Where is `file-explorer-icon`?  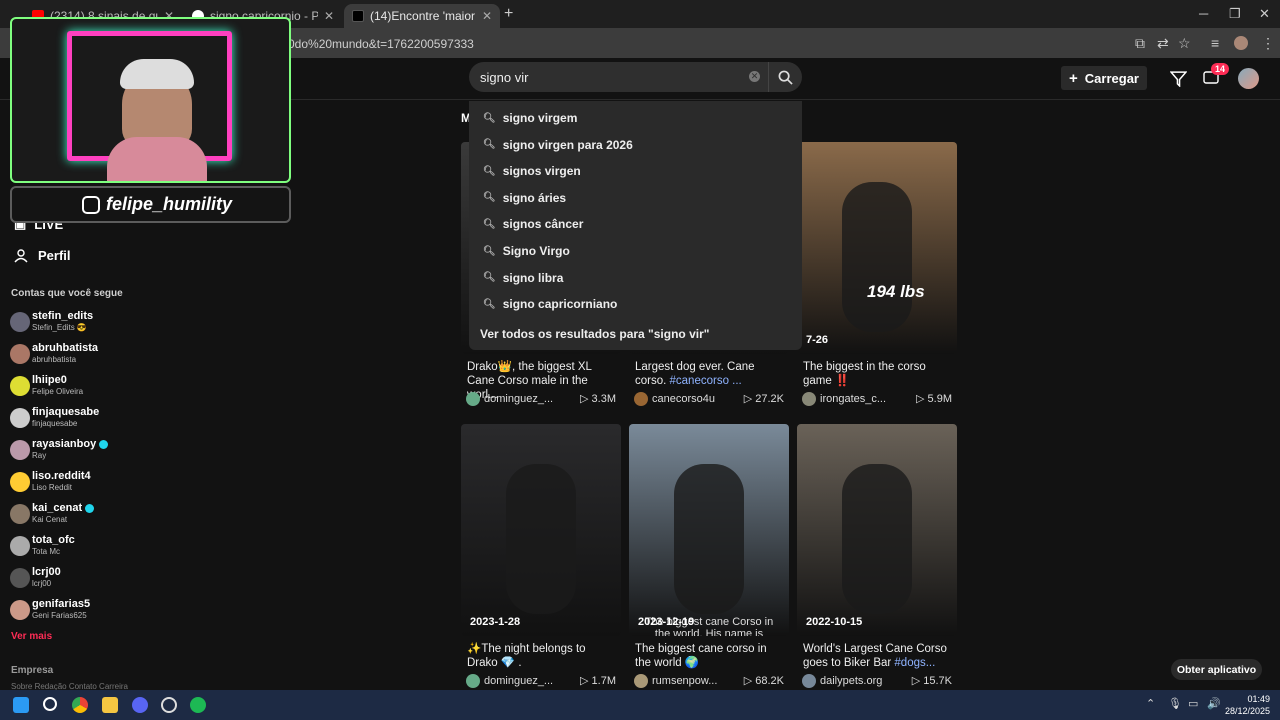 file-explorer-icon is located at coordinates (110, 705).